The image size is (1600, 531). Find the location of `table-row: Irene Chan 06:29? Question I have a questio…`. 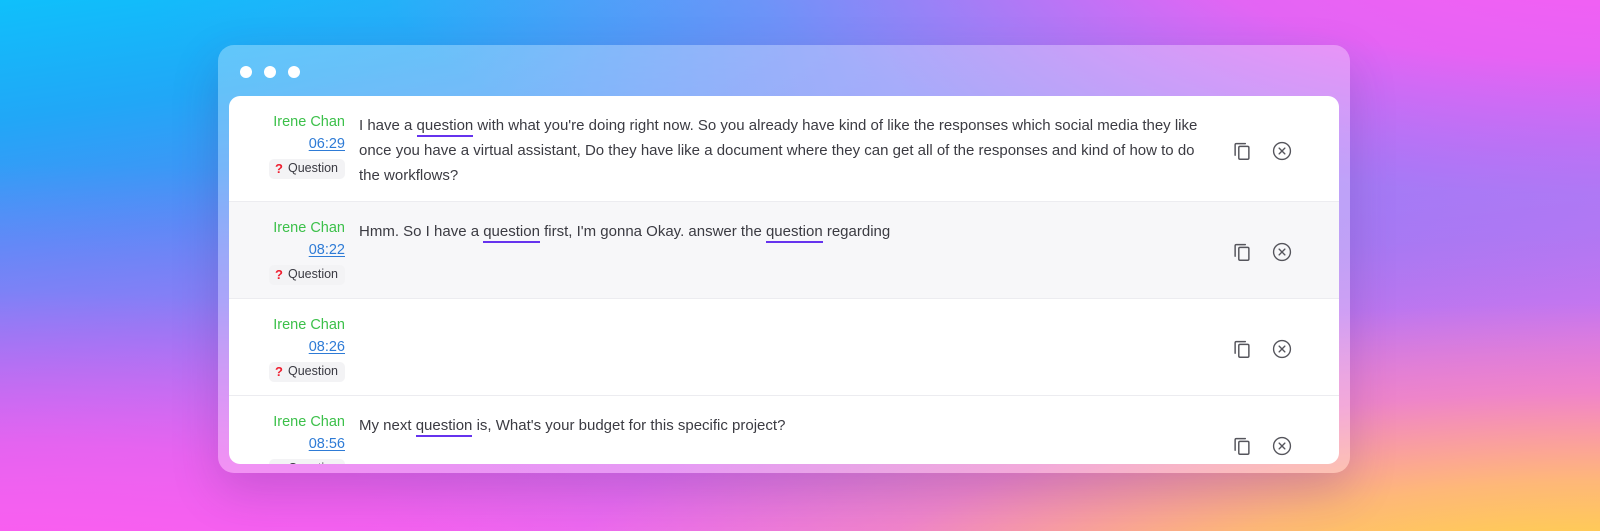

table-row: Irene Chan 06:29? Question I have a questio… is located at coordinates (784, 149).